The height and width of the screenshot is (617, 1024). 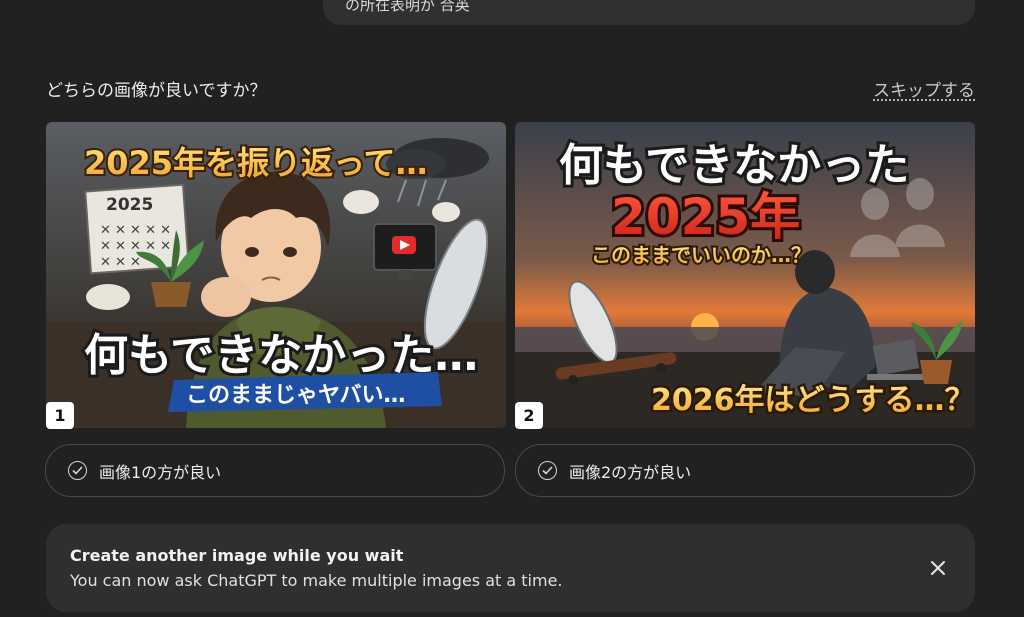 I want to click on prefer-image-2-label: 画像2の方が良い, so click(x=630, y=472).